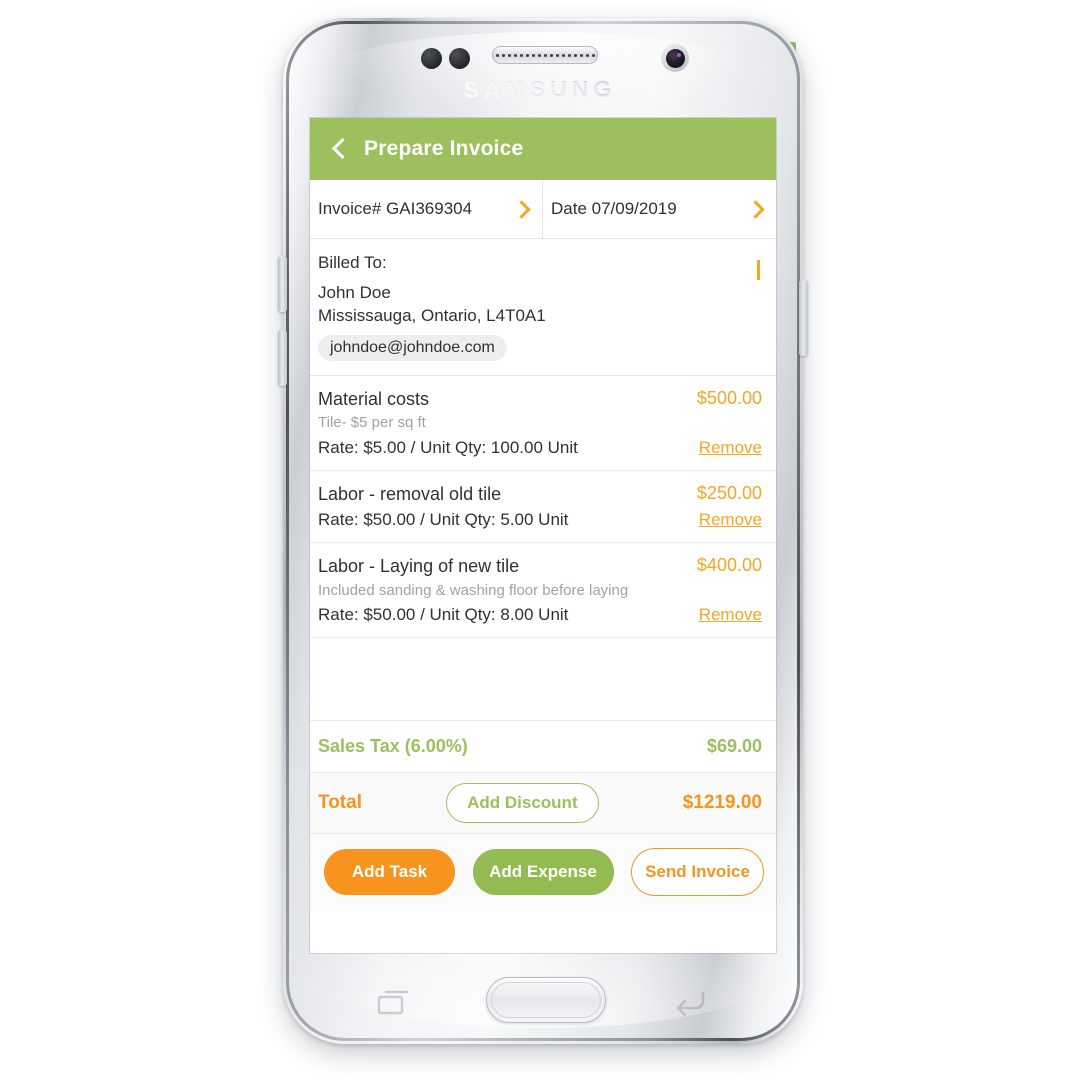 The width and height of the screenshot is (1080, 1080). I want to click on invoice-date-label: Date 07/09/2019, so click(614, 208).